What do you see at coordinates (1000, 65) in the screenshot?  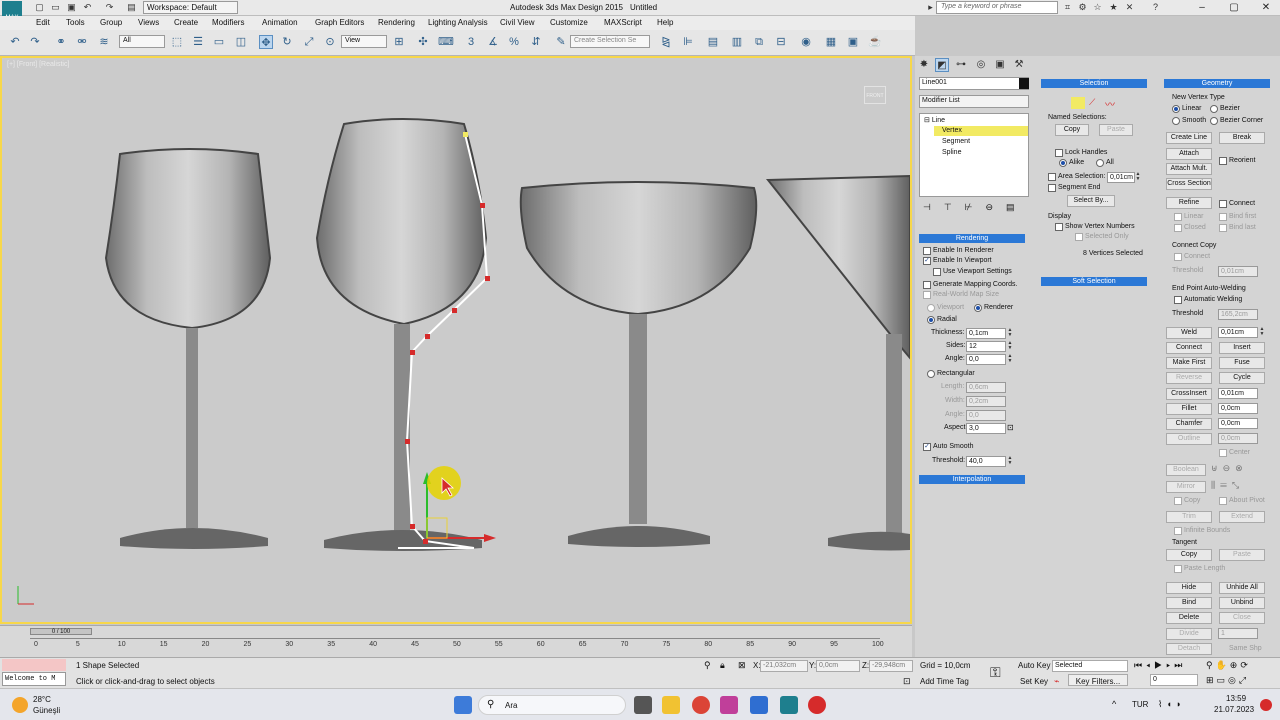 I see `display-tab-icon: ▣` at bounding box center [1000, 65].